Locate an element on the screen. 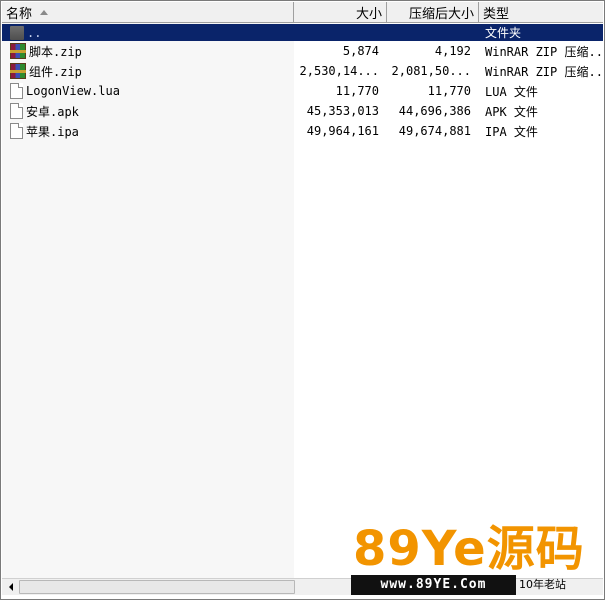  file-size: 5,874 is located at coordinates (360, 51).